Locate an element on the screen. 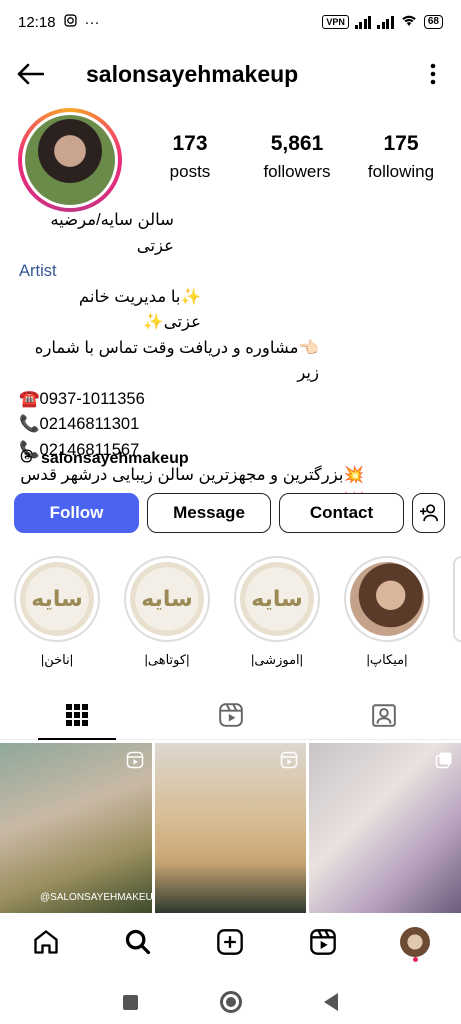 This screenshot has height=1024, width=461. profile-avatar-icon is located at coordinates (414, 942).